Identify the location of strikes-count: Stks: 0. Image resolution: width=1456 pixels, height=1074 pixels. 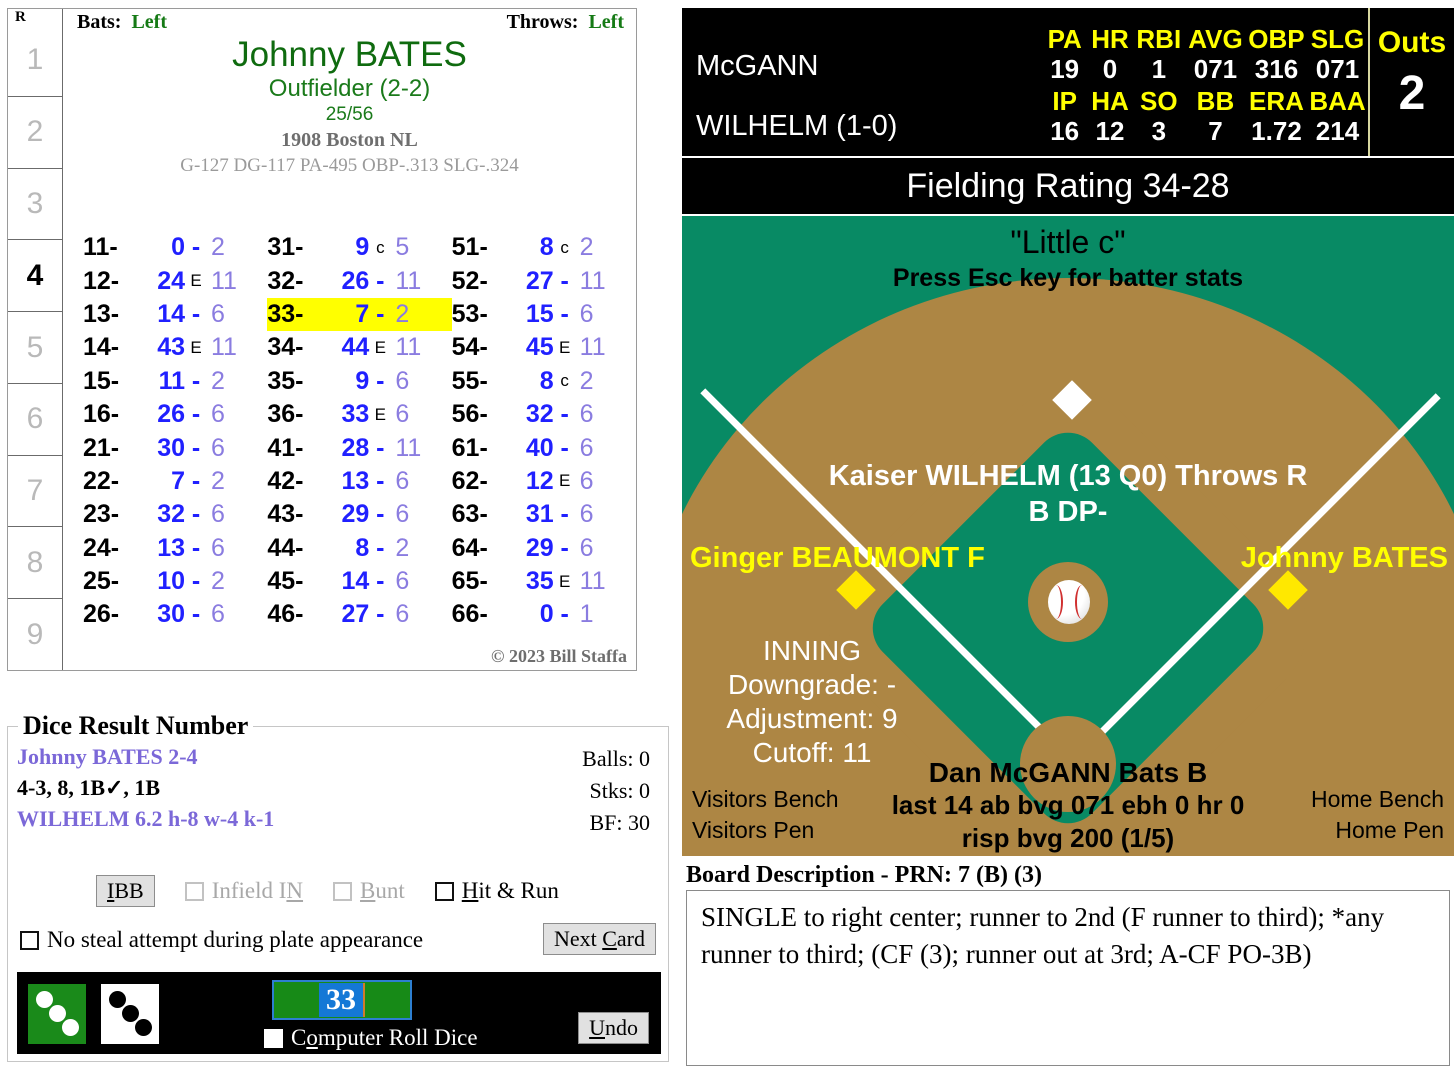
(619, 790).